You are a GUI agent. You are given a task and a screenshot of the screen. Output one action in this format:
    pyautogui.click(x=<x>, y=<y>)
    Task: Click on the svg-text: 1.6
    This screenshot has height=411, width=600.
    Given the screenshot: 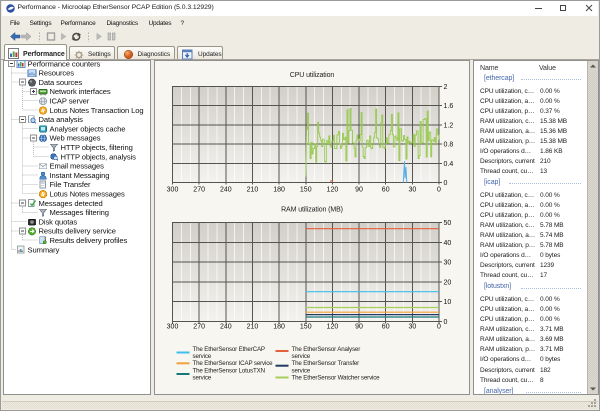 What is the action you would take?
    pyautogui.click(x=449, y=106)
    